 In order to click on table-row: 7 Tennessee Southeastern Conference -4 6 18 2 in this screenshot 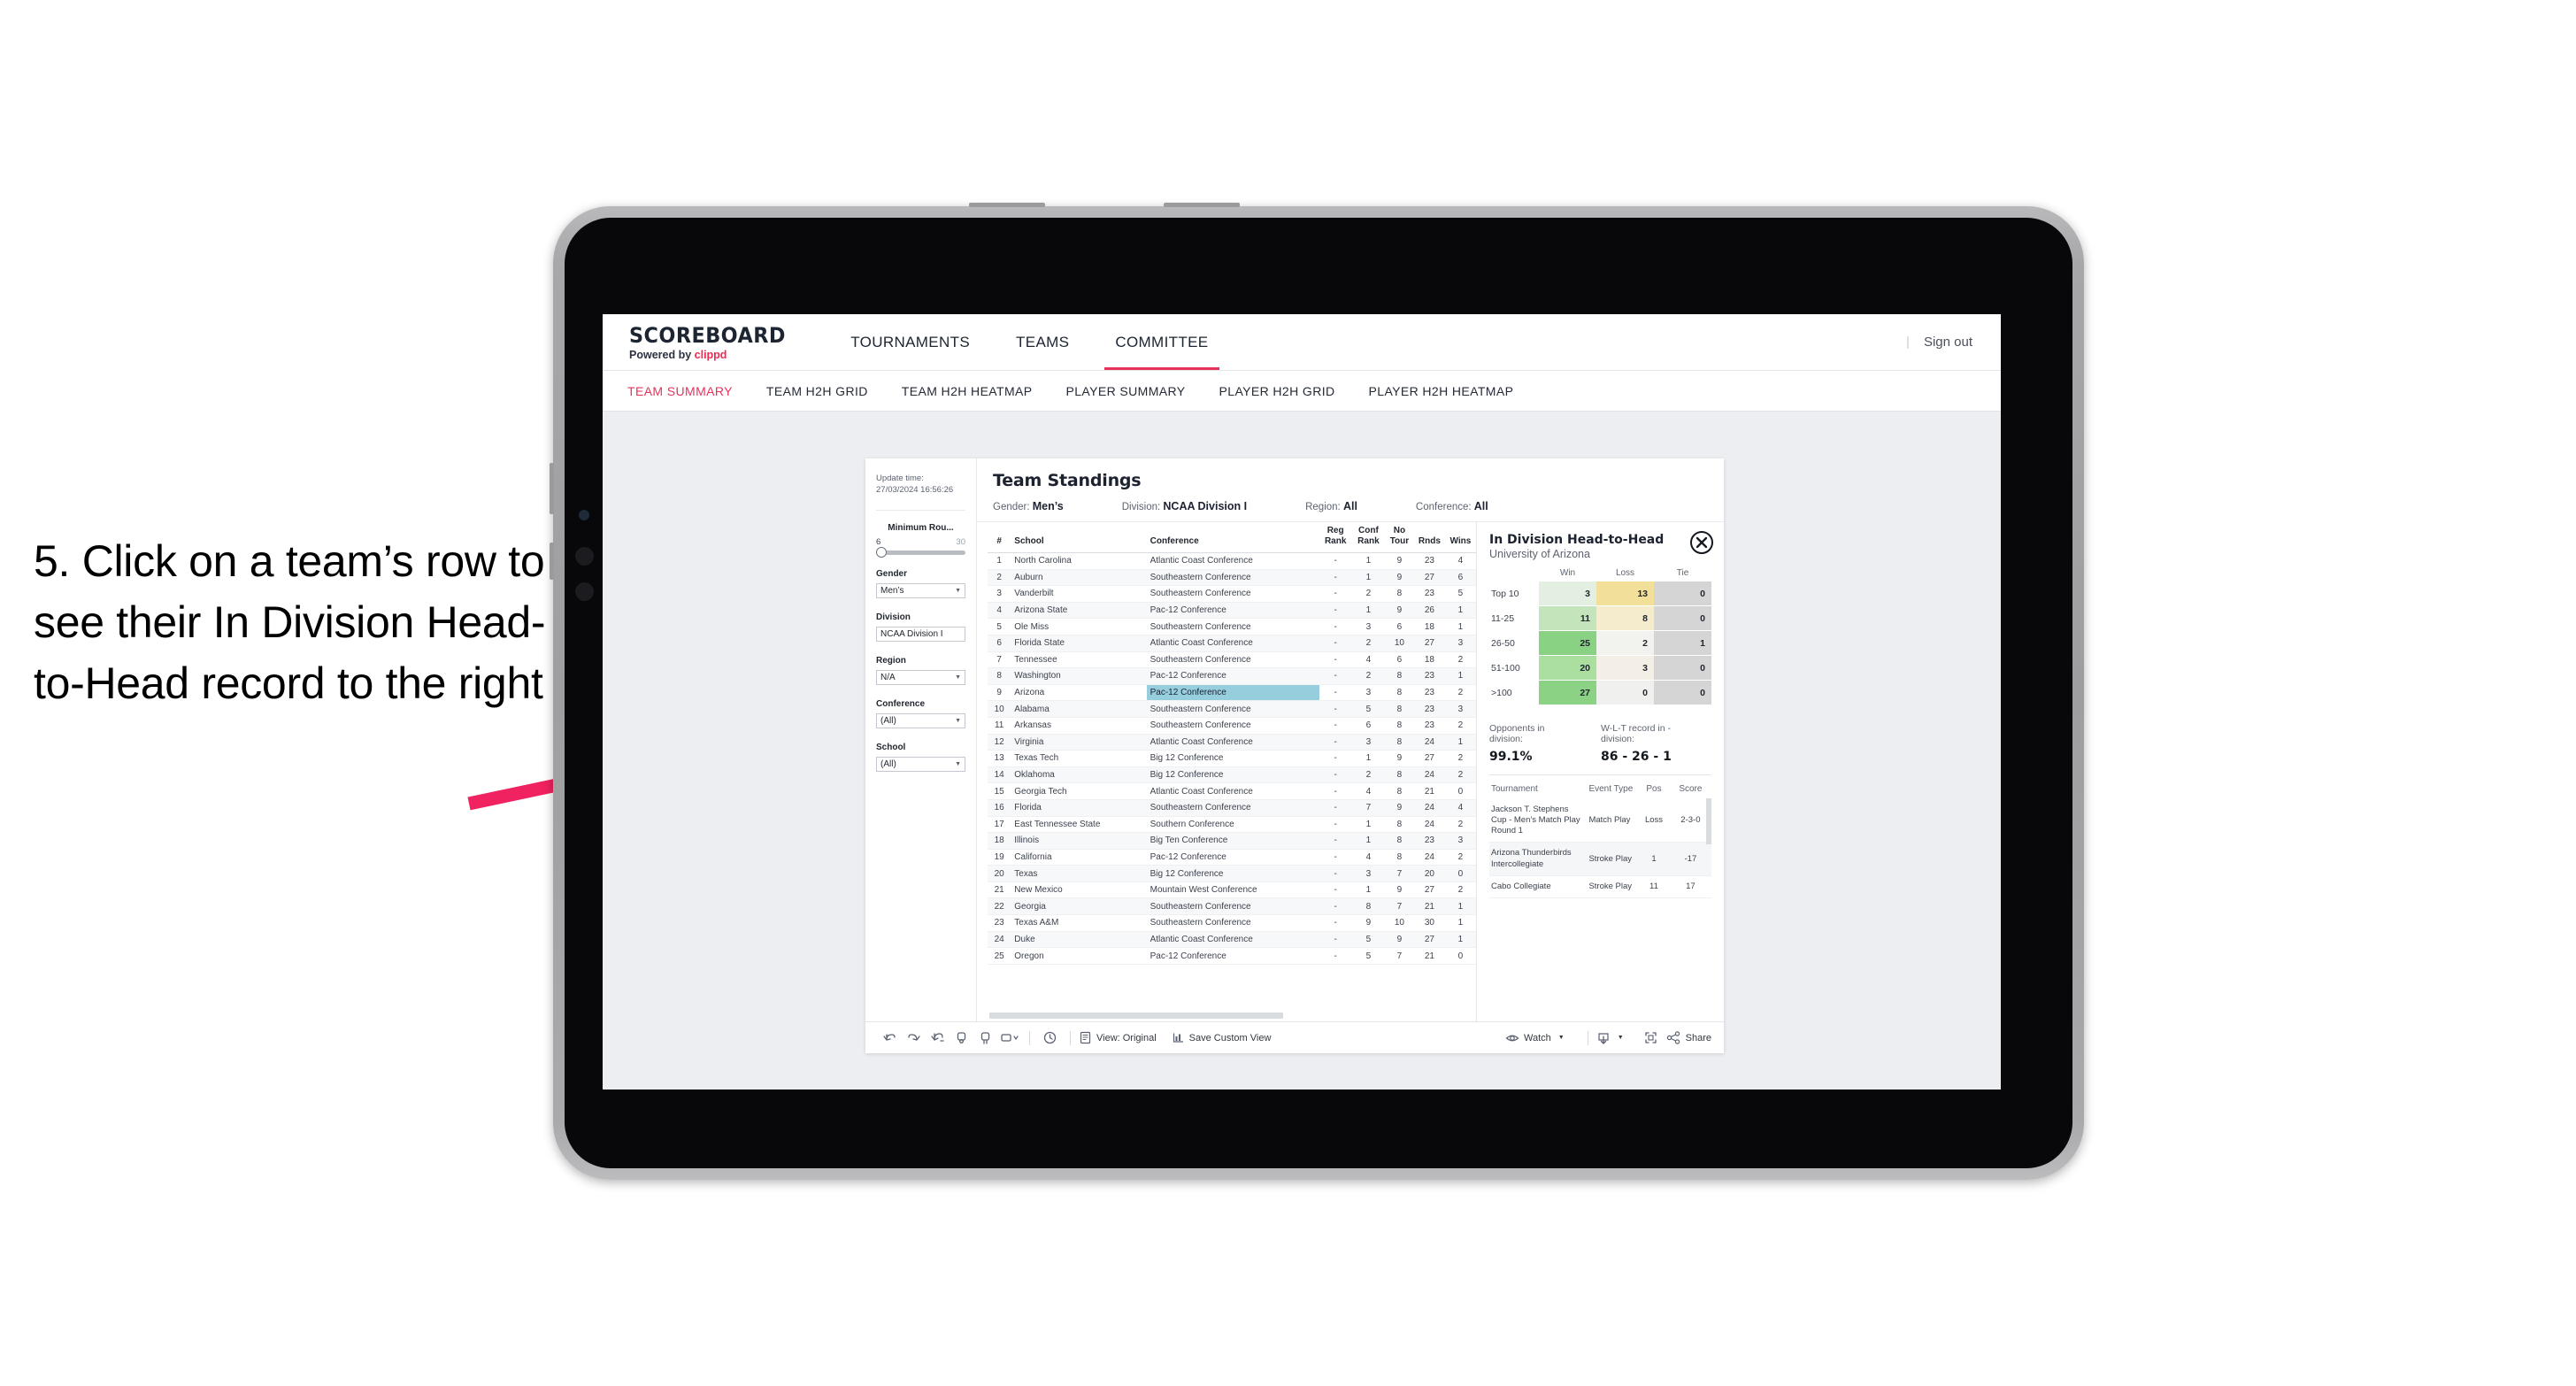, I will do `click(1232, 660)`.